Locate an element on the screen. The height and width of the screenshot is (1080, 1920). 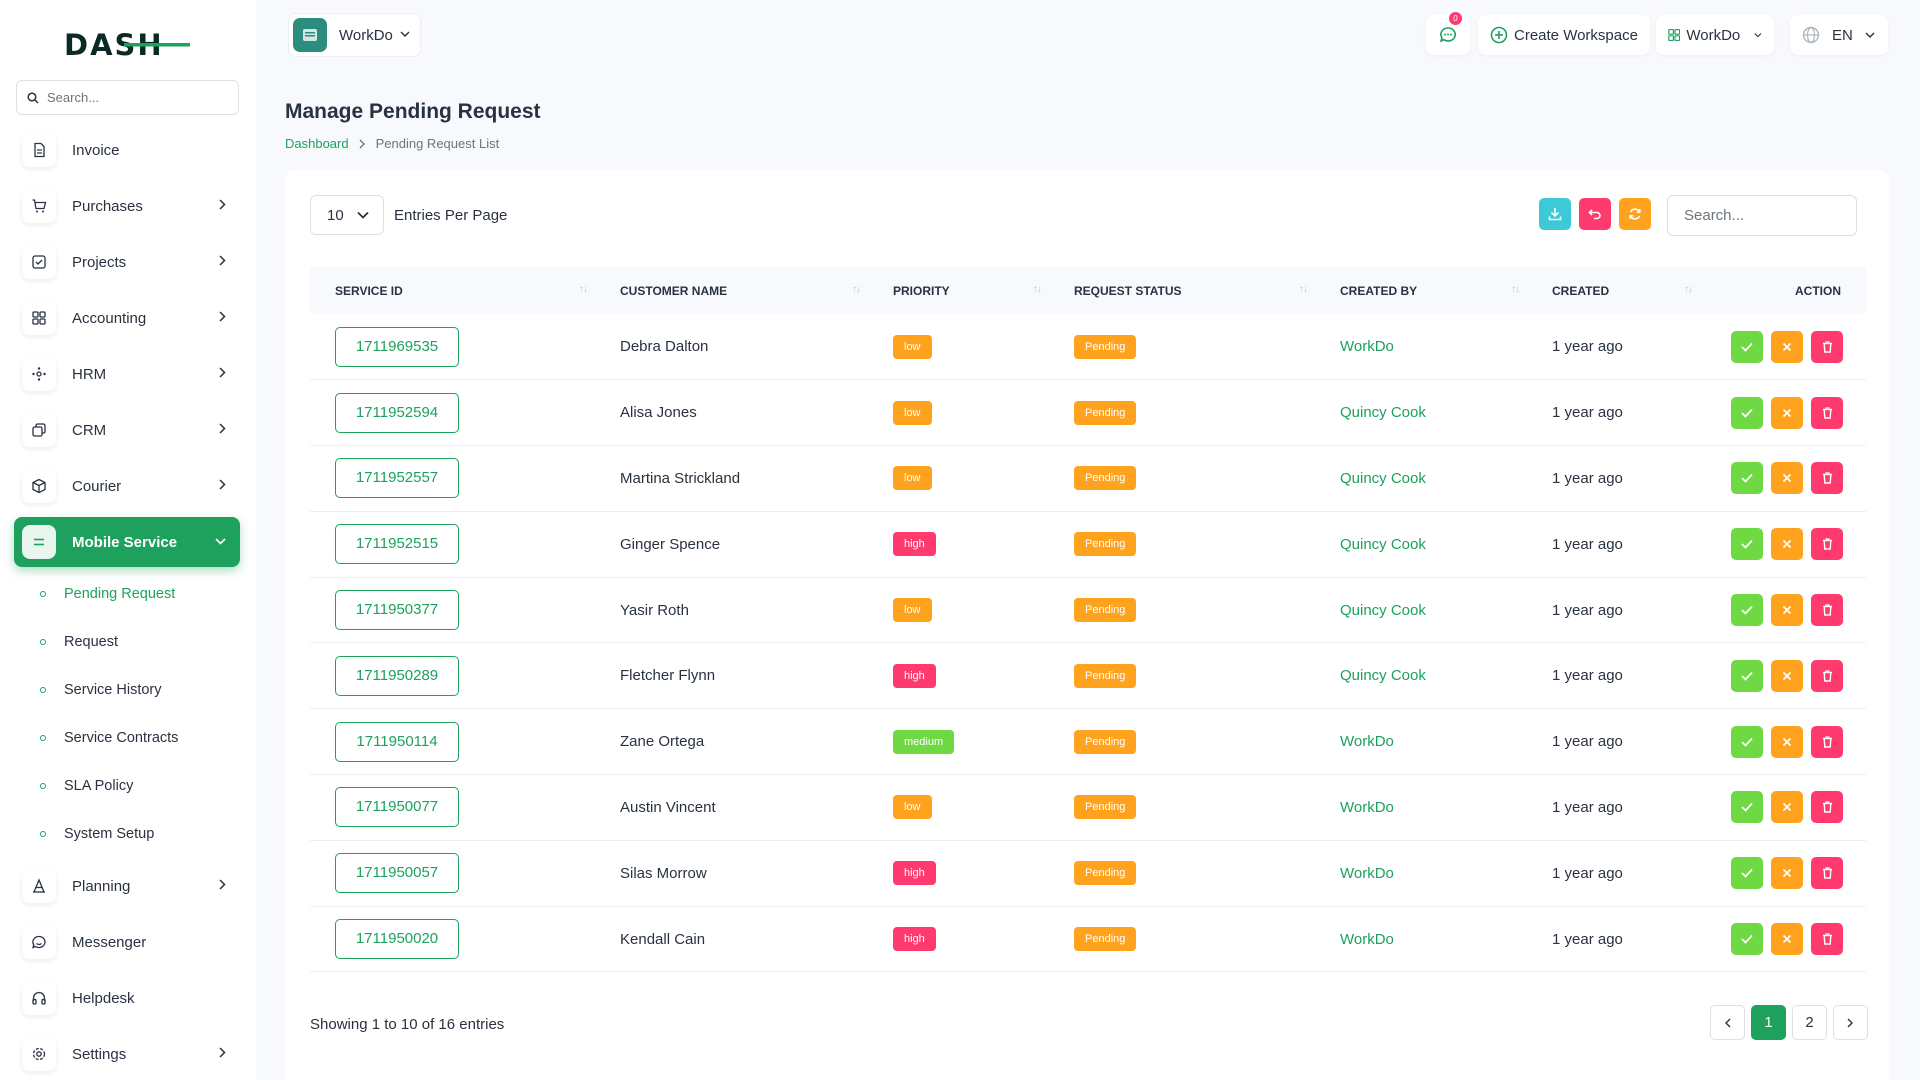
chevron-right-icon is located at coordinates (222, 484).